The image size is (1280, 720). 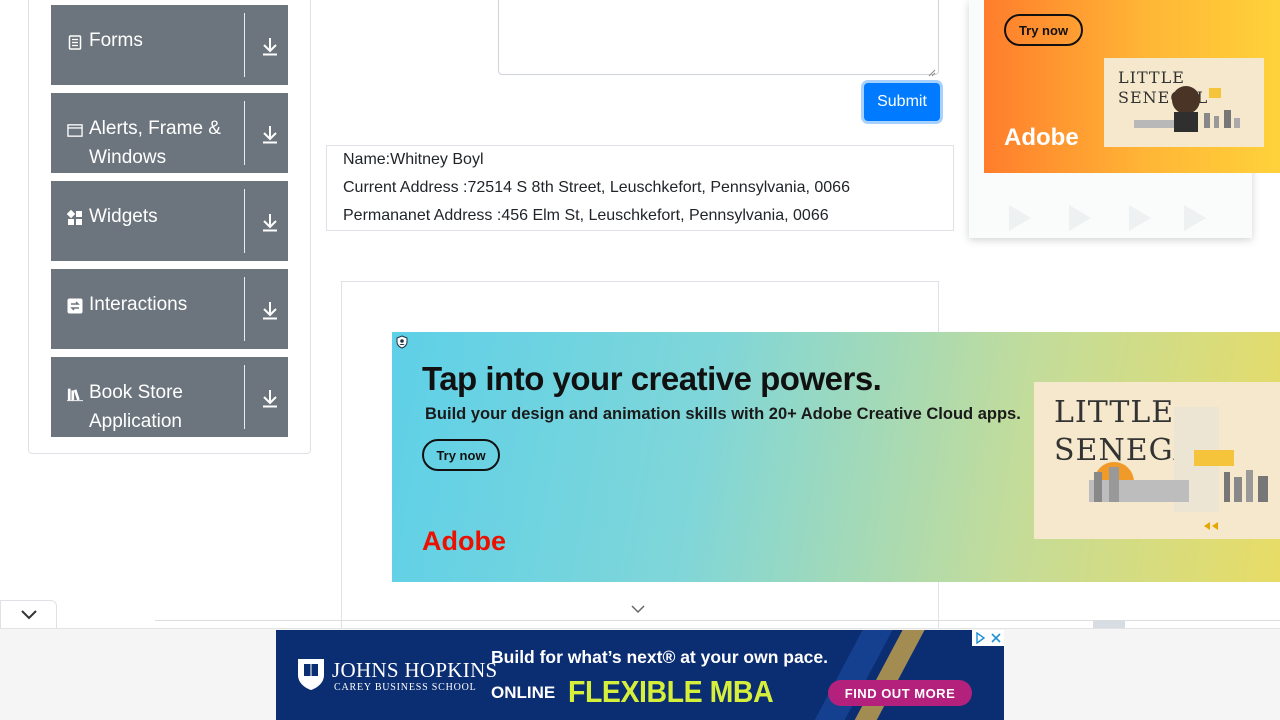 I want to click on ad-headline: Tap into your creative powers., so click(x=652, y=378).